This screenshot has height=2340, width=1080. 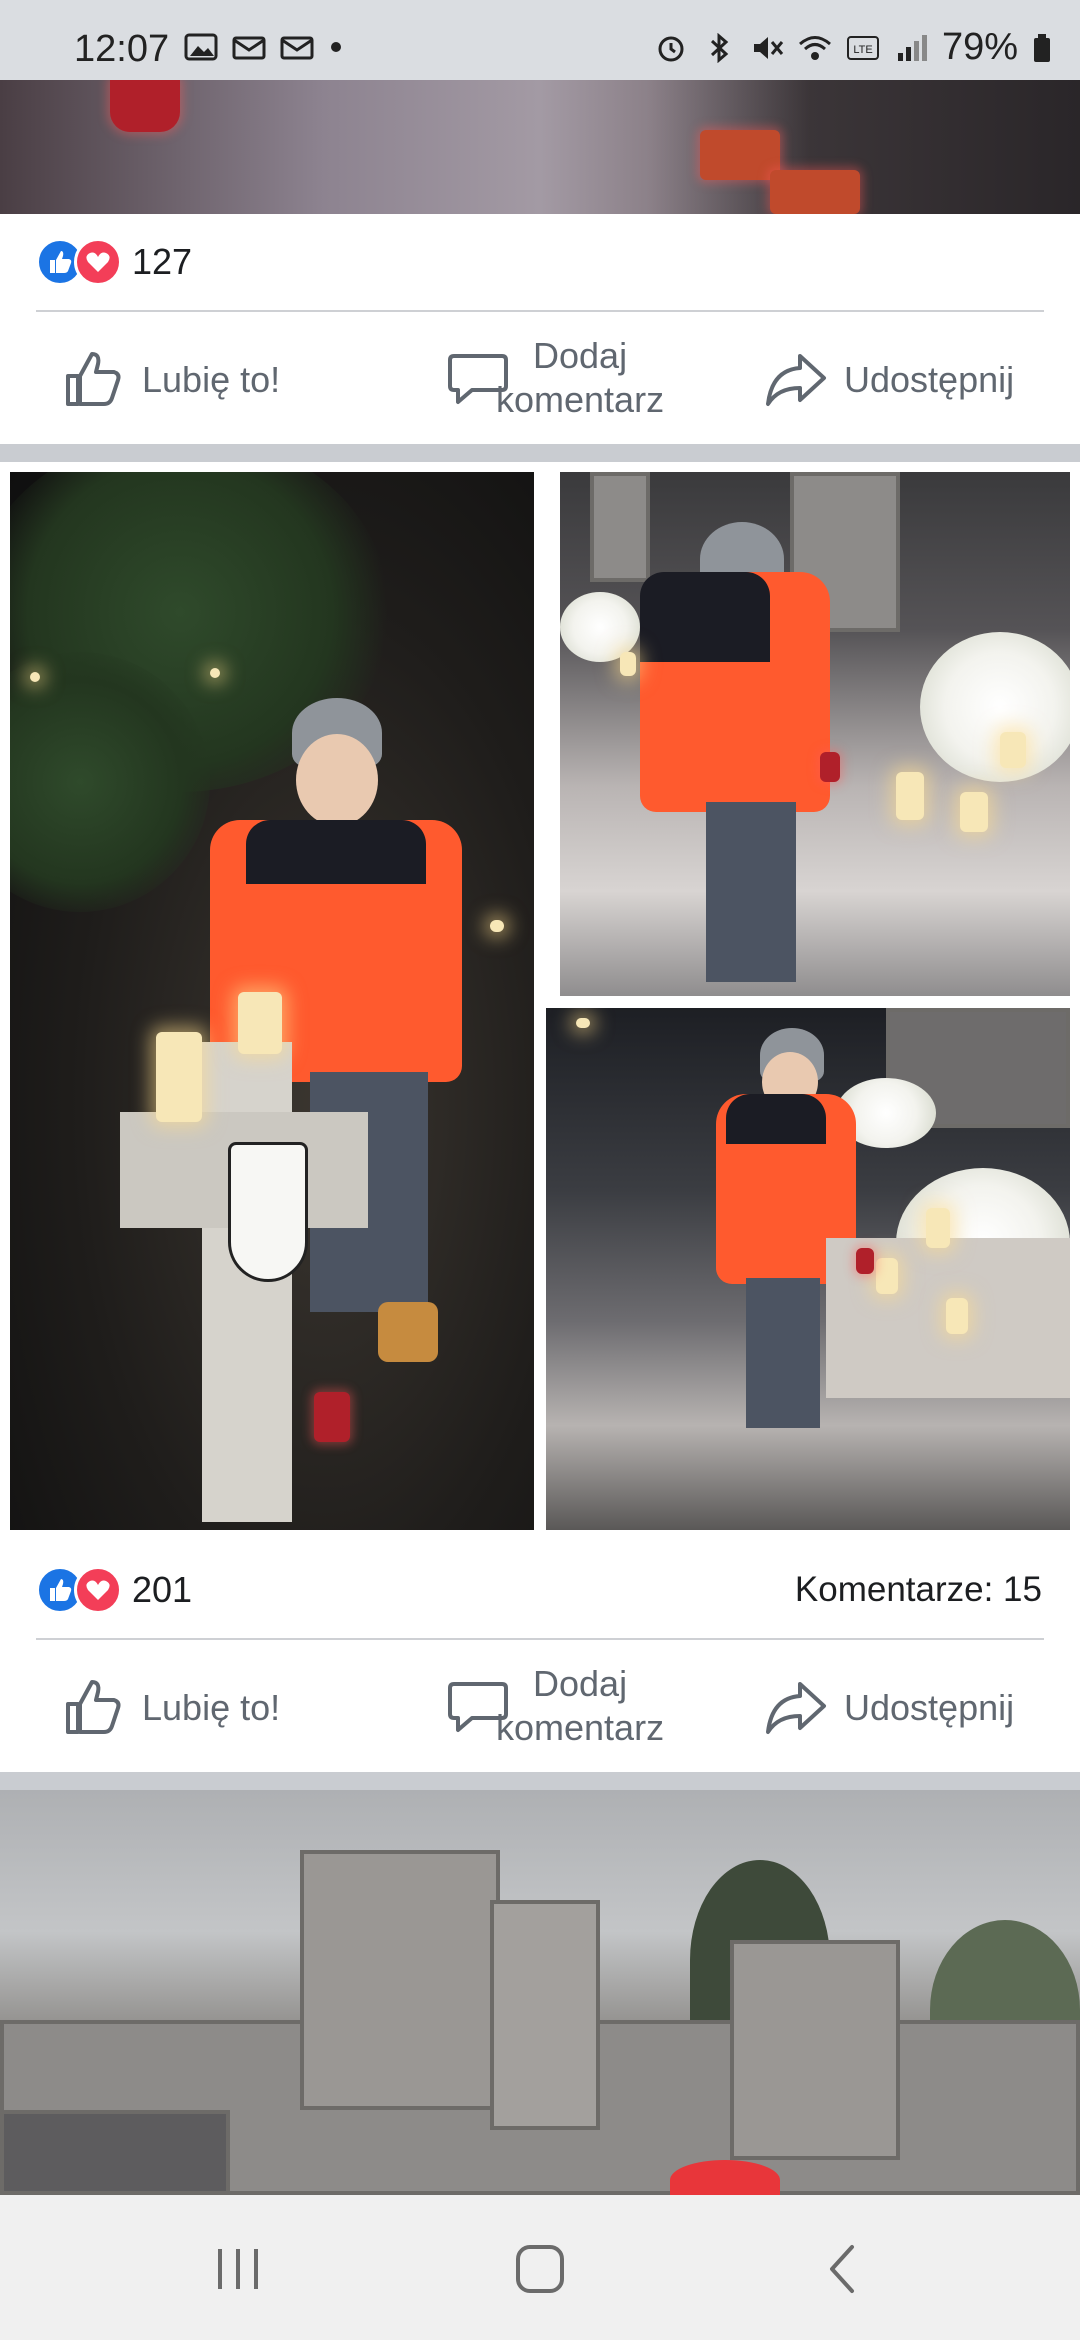 I want to click on home-icon, so click(x=540, y=2269).